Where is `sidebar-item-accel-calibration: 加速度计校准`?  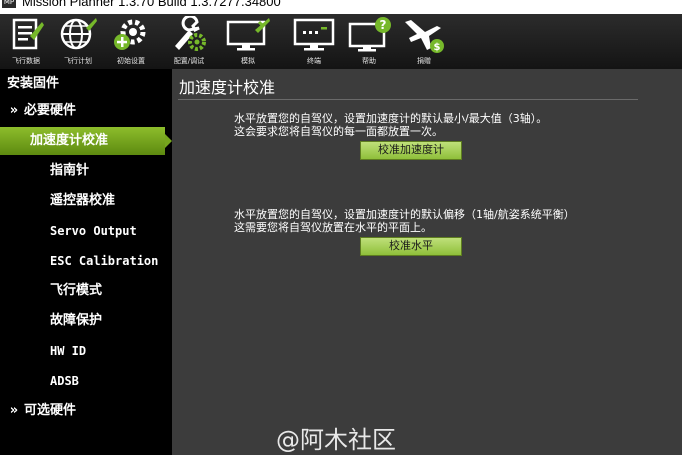 sidebar-item-accel-calibration: 加速度计校准 is located at coordinates (86, 141).